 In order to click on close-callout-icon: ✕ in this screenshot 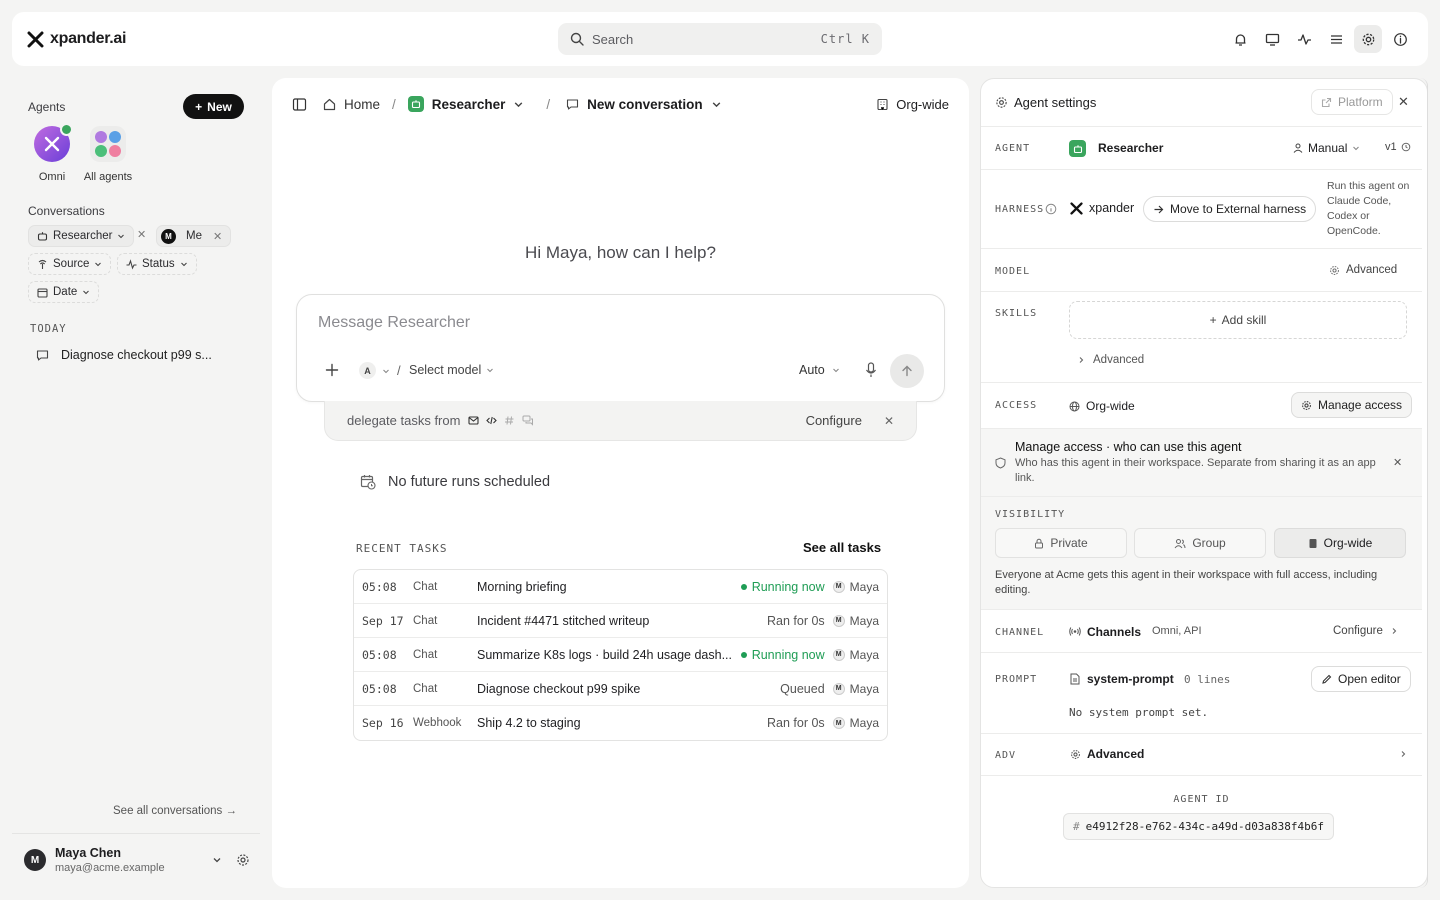, I will do `click(1397, 462)`.